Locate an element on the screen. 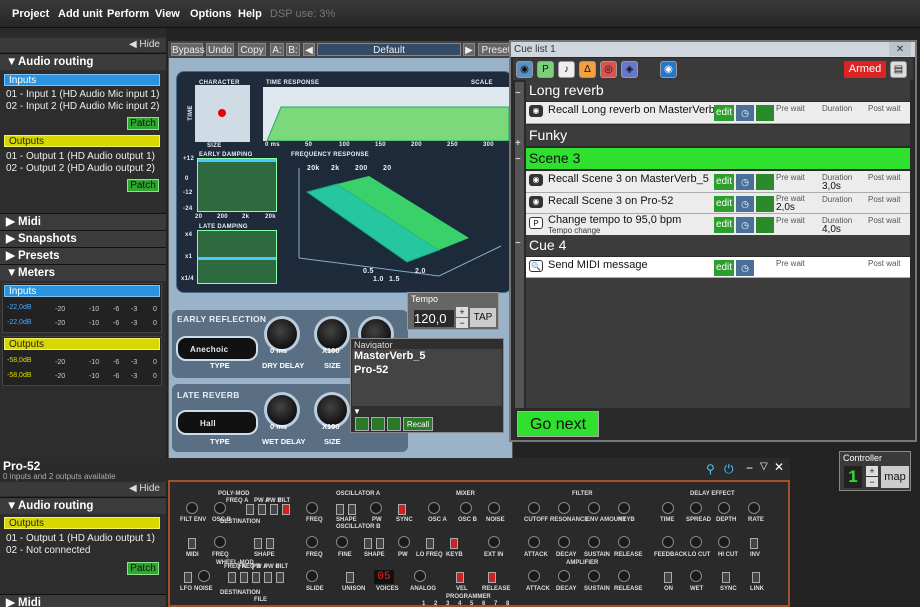 The width and height of the screenshot is (920, 607). depth-knob is located at coordinates (724, 508).